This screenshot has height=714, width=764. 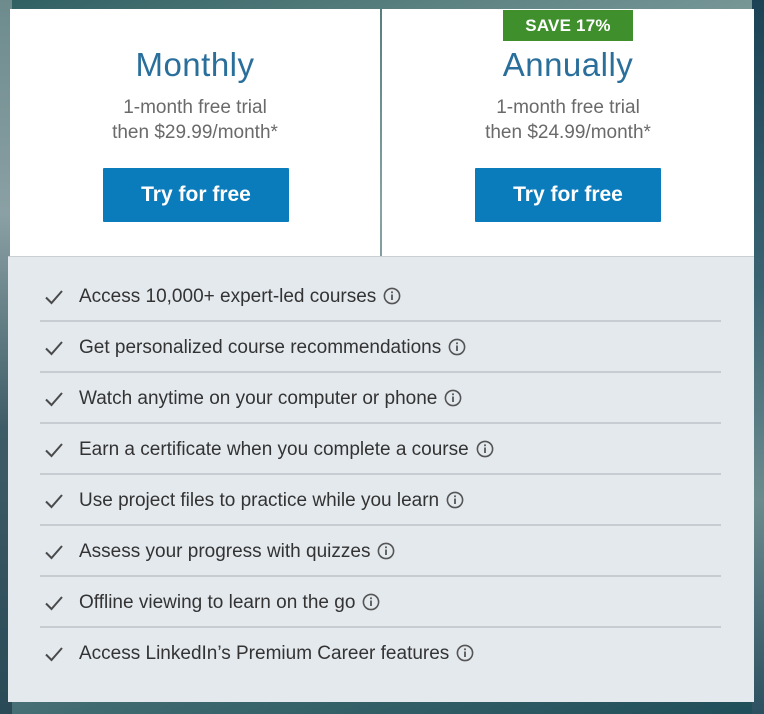 I want to click on feature-label-wrap: Offline viewing to learn on the go, so click(x=229, y=603).